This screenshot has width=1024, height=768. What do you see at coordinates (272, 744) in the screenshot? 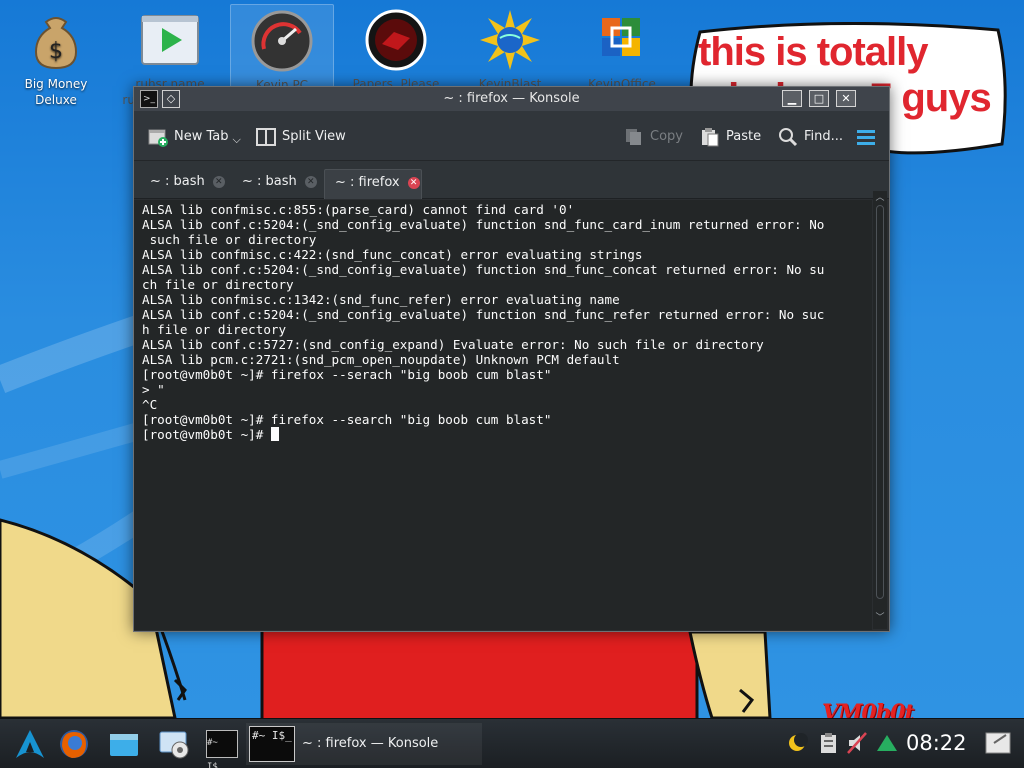
I see `konsole-thumb-icon: #~ I$_` at bounding box center [272, 744].